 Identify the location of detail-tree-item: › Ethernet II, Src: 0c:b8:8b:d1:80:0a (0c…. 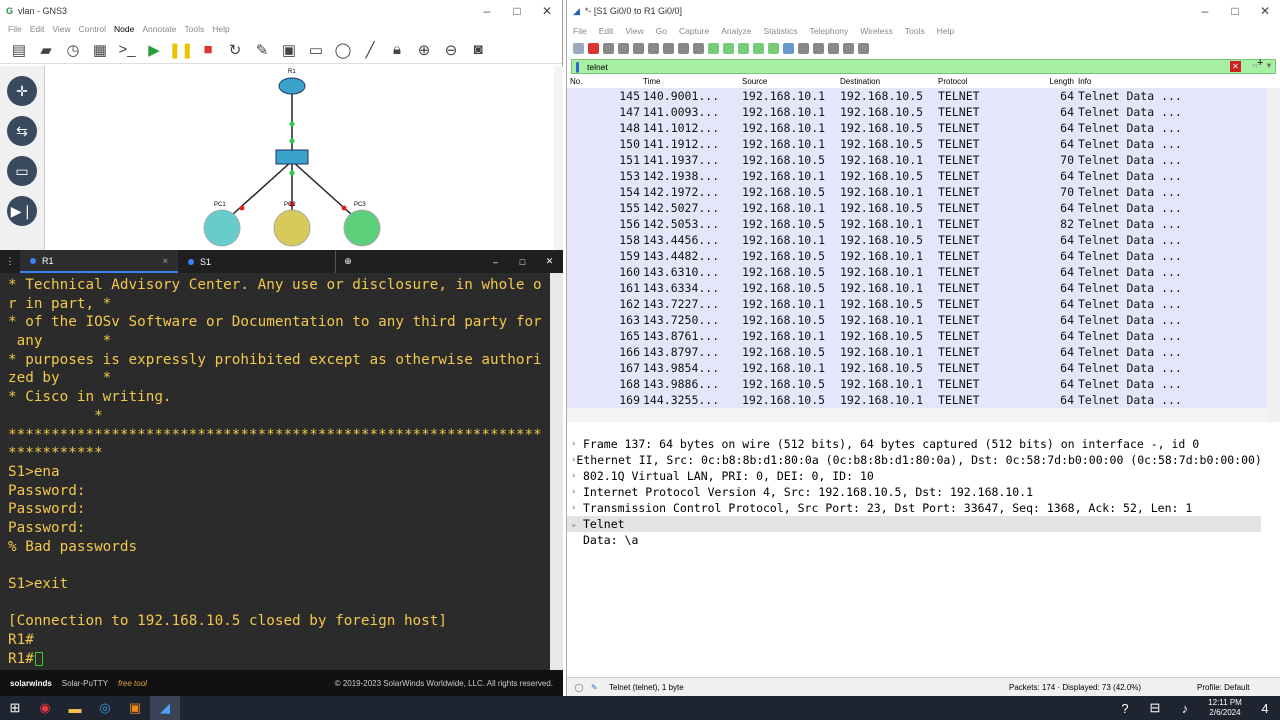
(914, 460).